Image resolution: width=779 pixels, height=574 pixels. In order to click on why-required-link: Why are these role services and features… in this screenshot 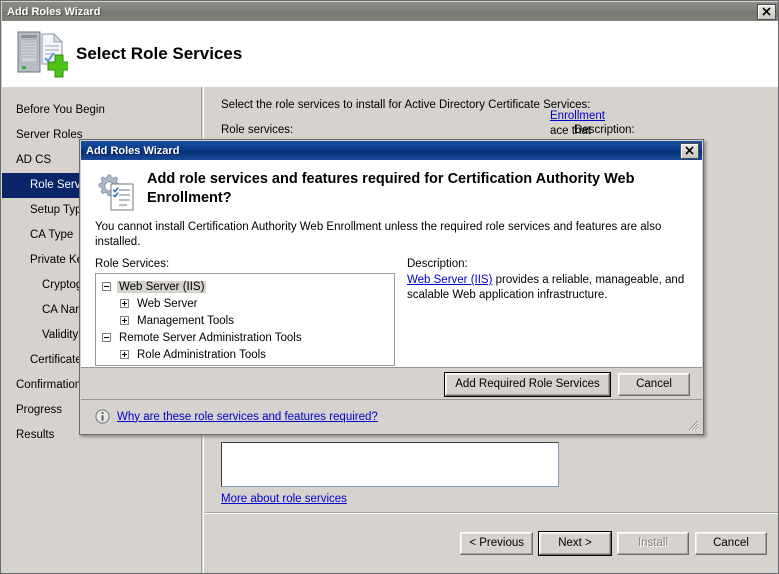, I will do `click(247, 417)`.